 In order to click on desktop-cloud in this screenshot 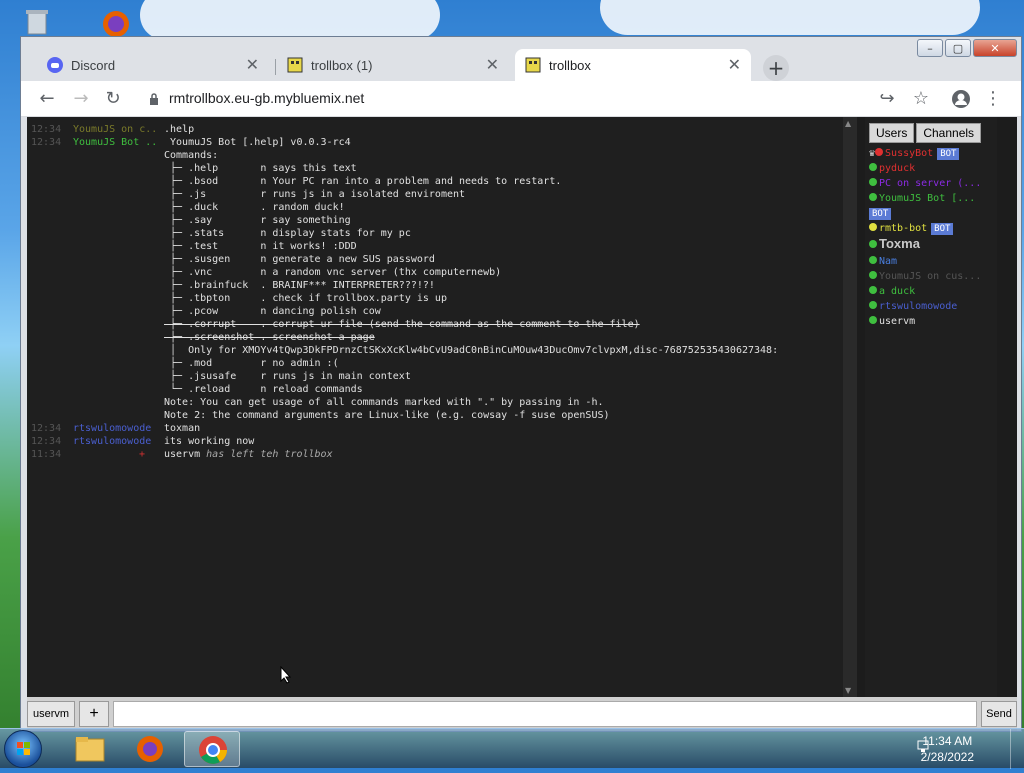, I will do `click(790, 17)`.